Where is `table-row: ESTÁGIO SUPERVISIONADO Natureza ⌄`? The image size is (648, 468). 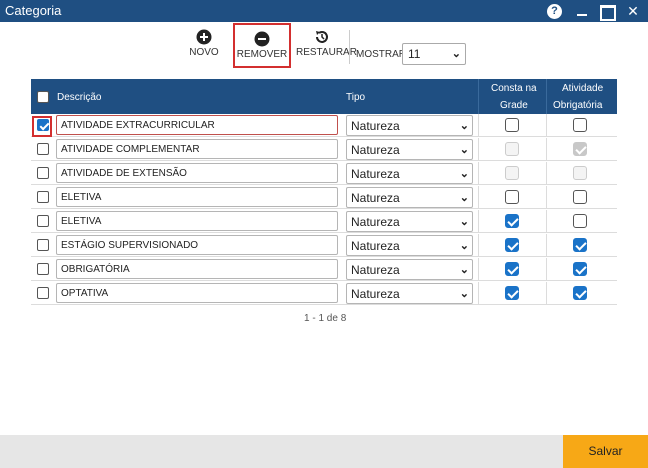 table-row: ESTÁGIO SUPERVISIONADO Natureza ⌄ is located at coordinates (324, 245).